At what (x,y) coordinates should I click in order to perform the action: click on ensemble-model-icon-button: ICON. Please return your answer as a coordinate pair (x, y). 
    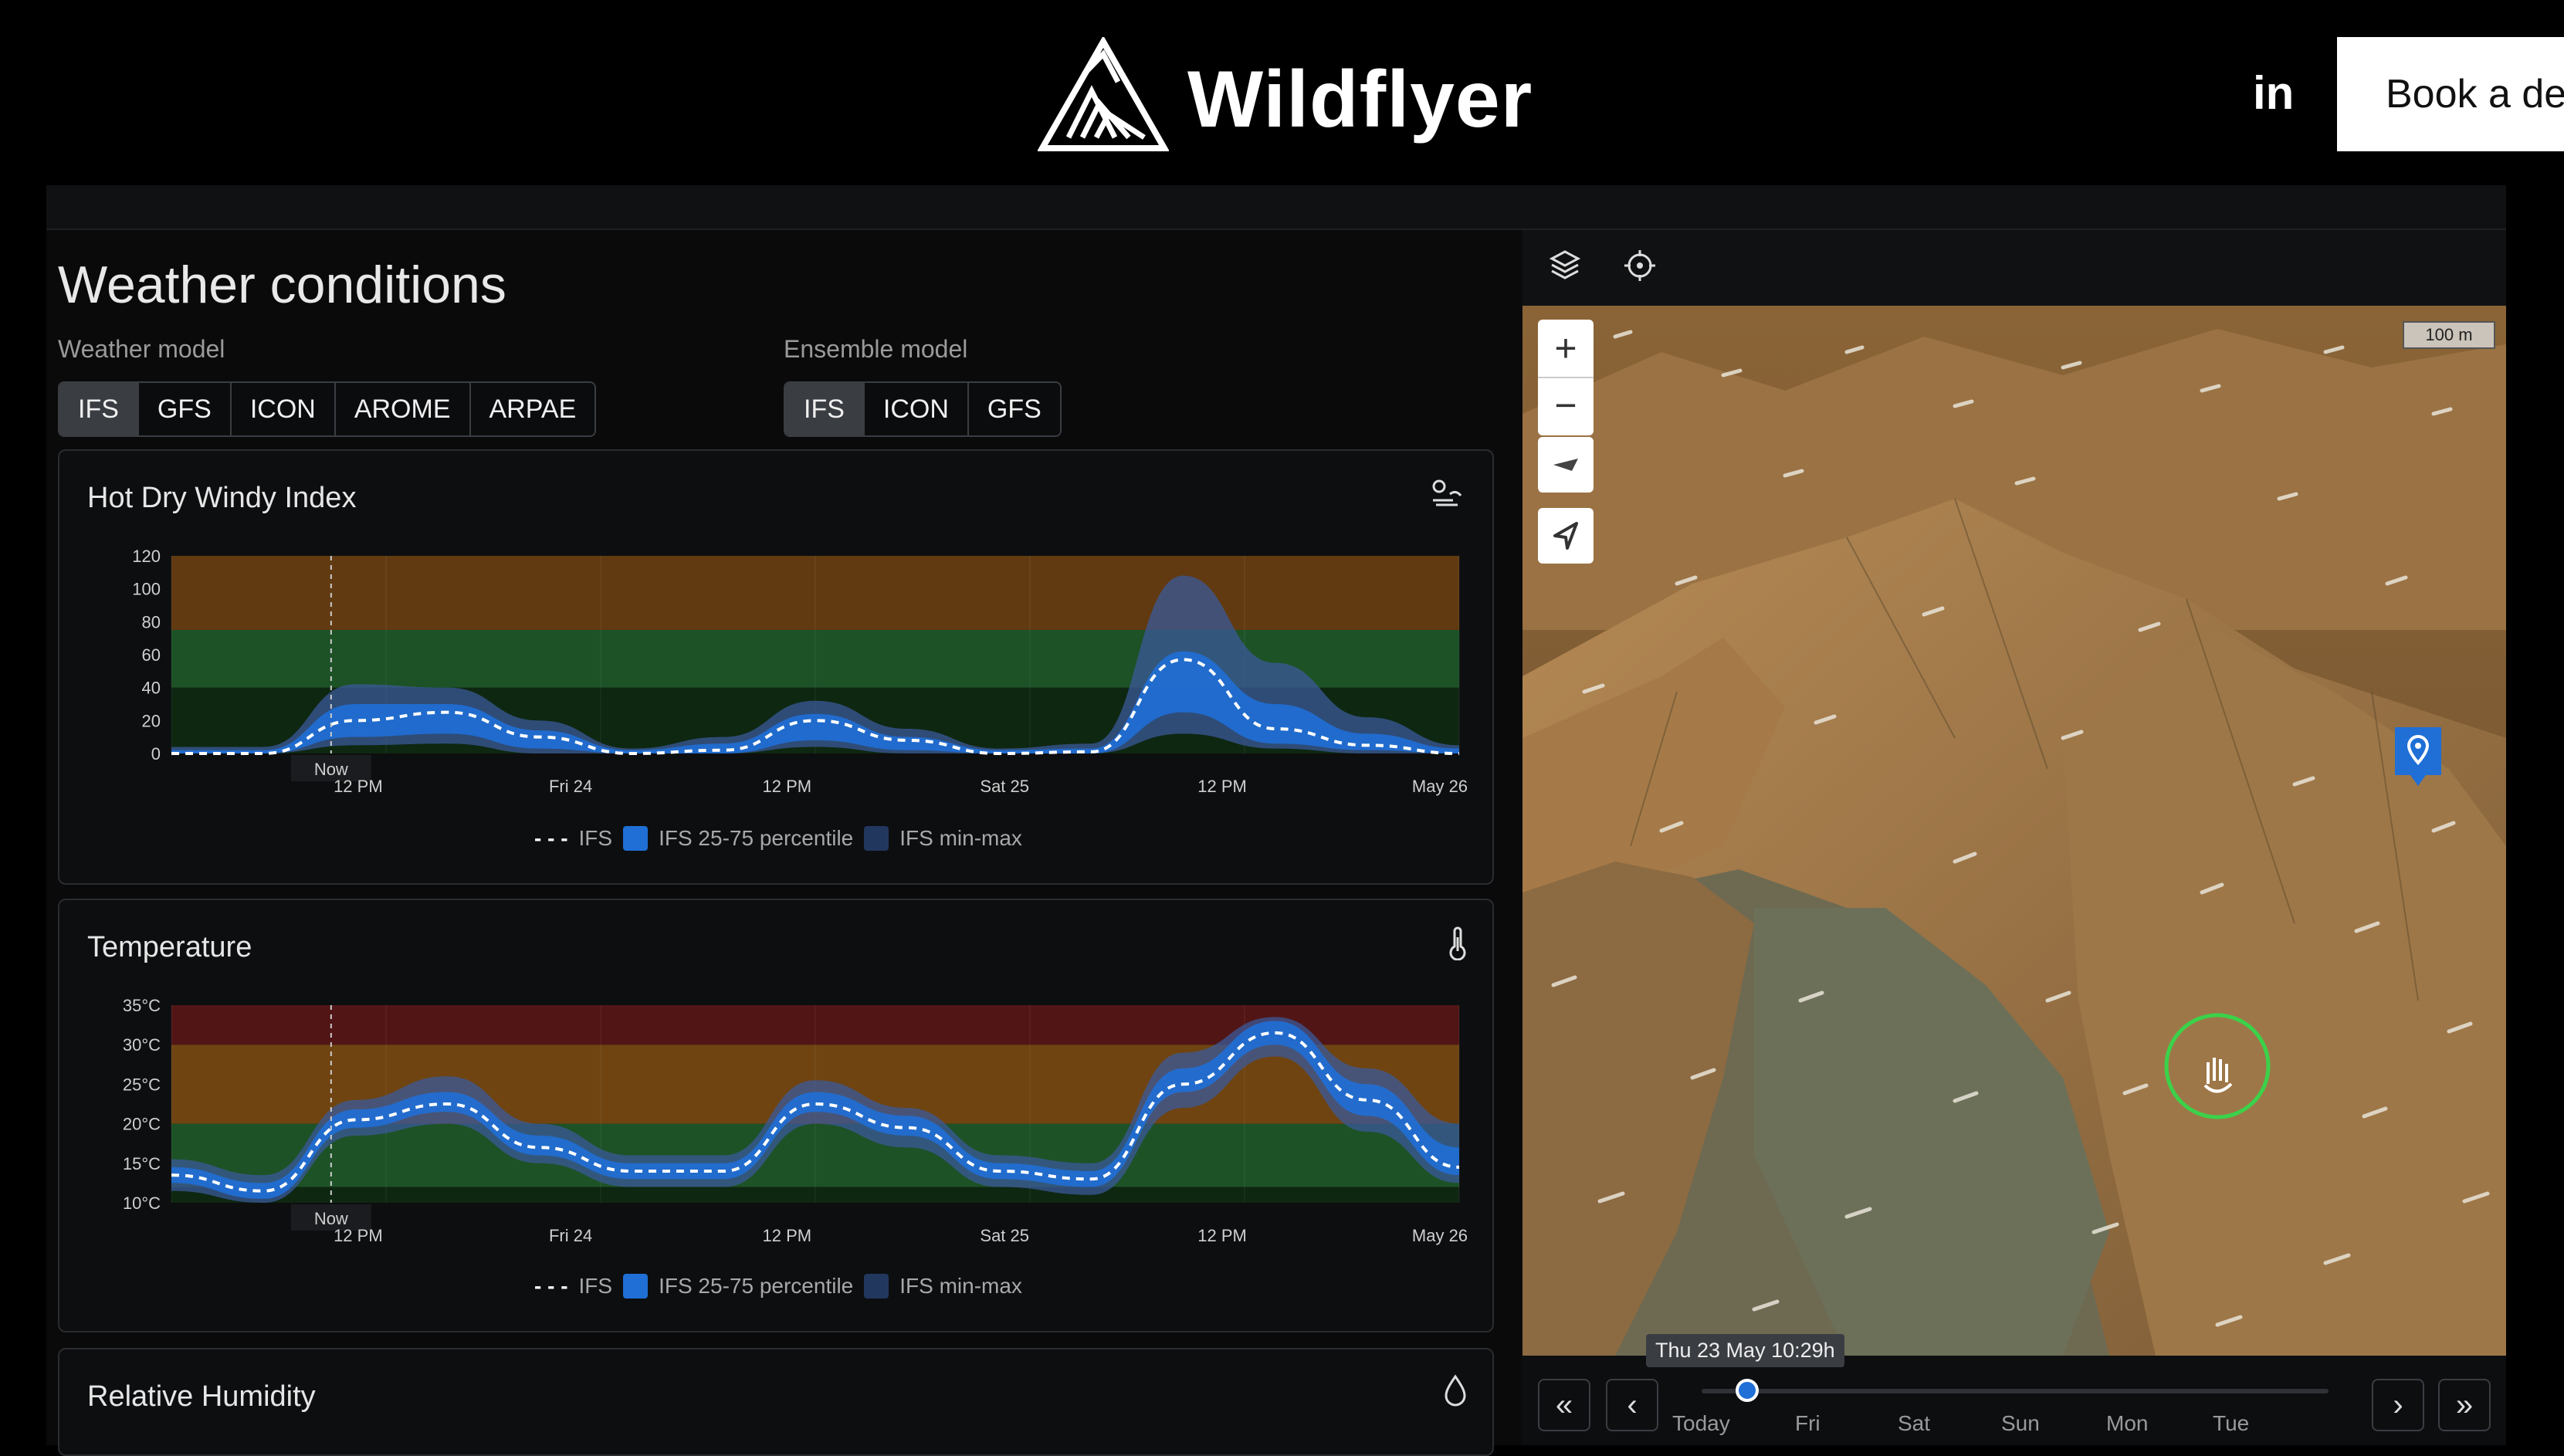
    Looking at the image, I should click on (916, 409).